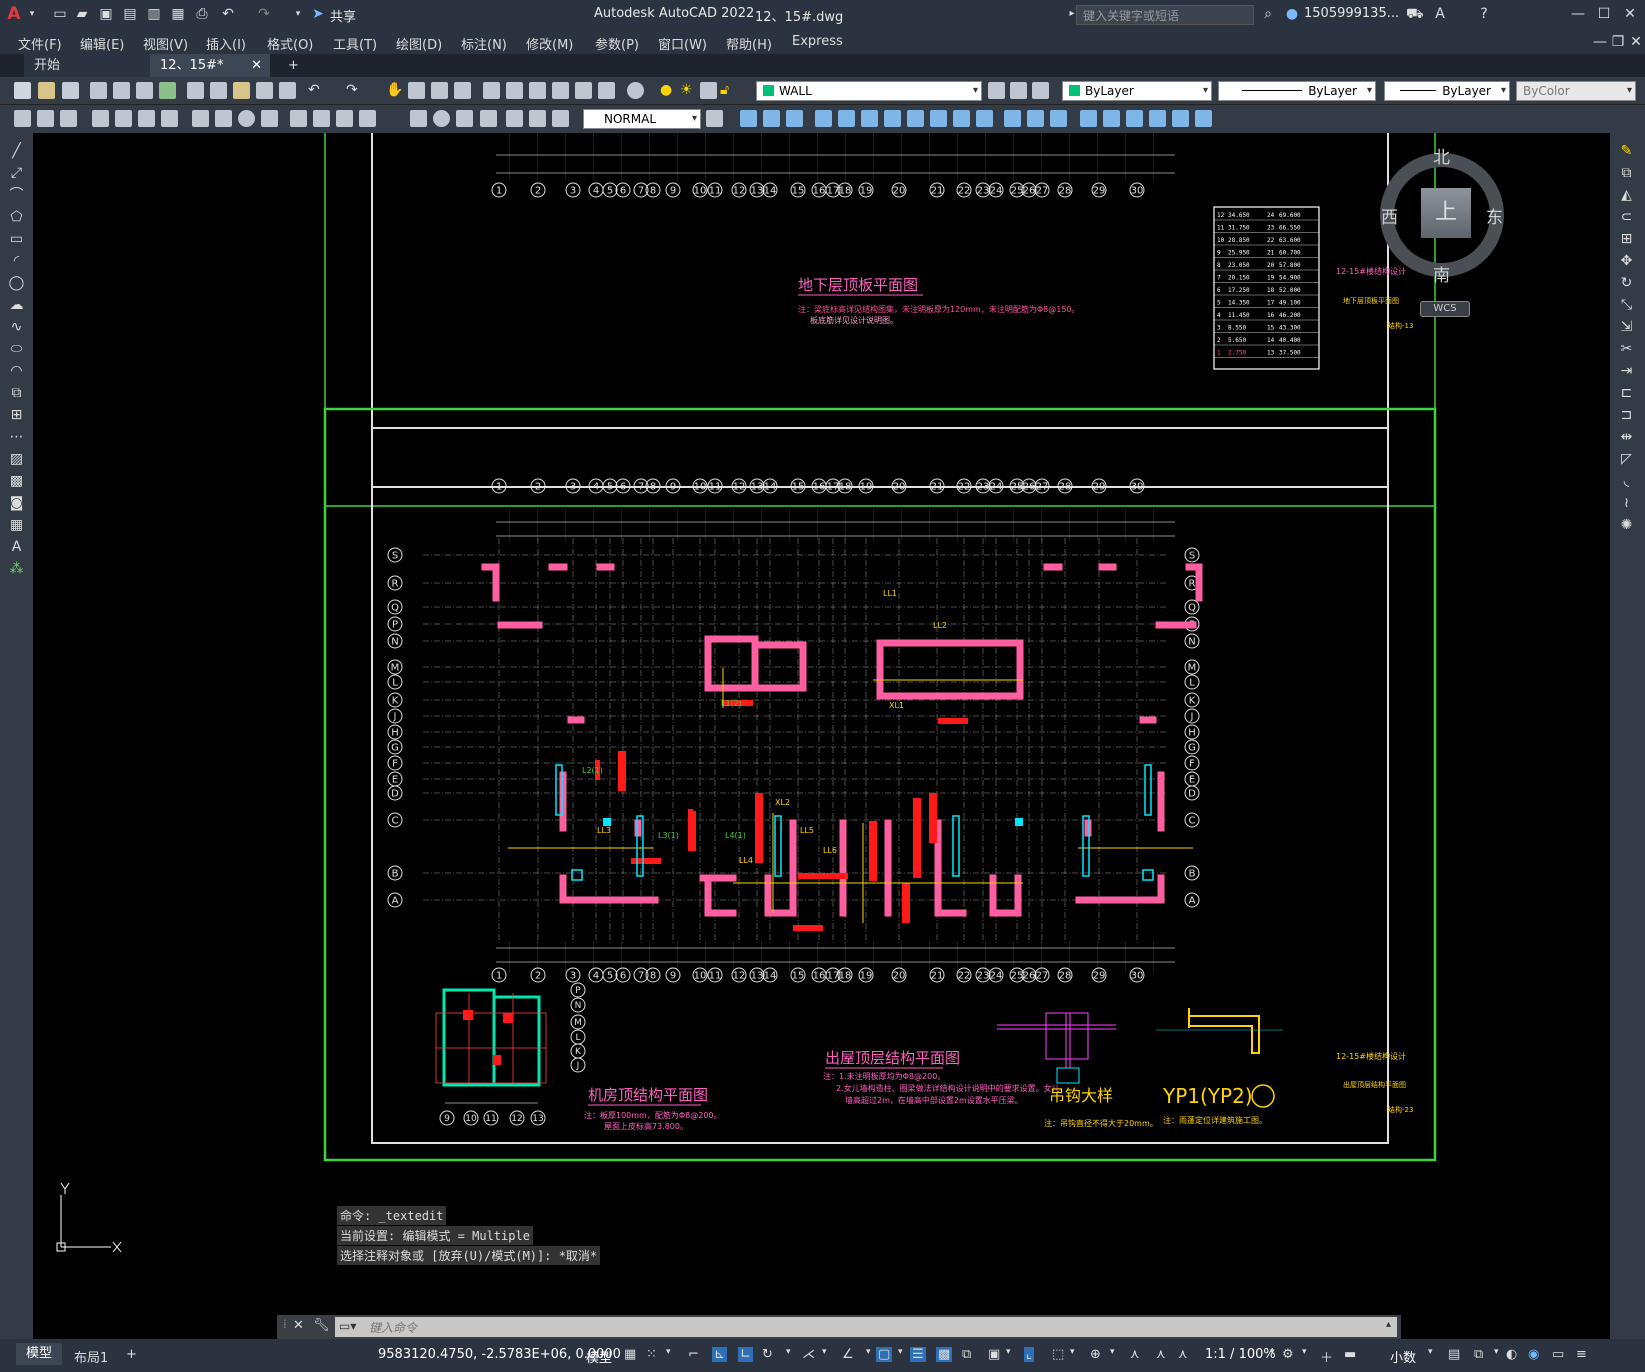  Describe the element at coordinates (1447, 91) in the screenshot. I see `lineweight-dropdown: ByLayer ▾` at that location.